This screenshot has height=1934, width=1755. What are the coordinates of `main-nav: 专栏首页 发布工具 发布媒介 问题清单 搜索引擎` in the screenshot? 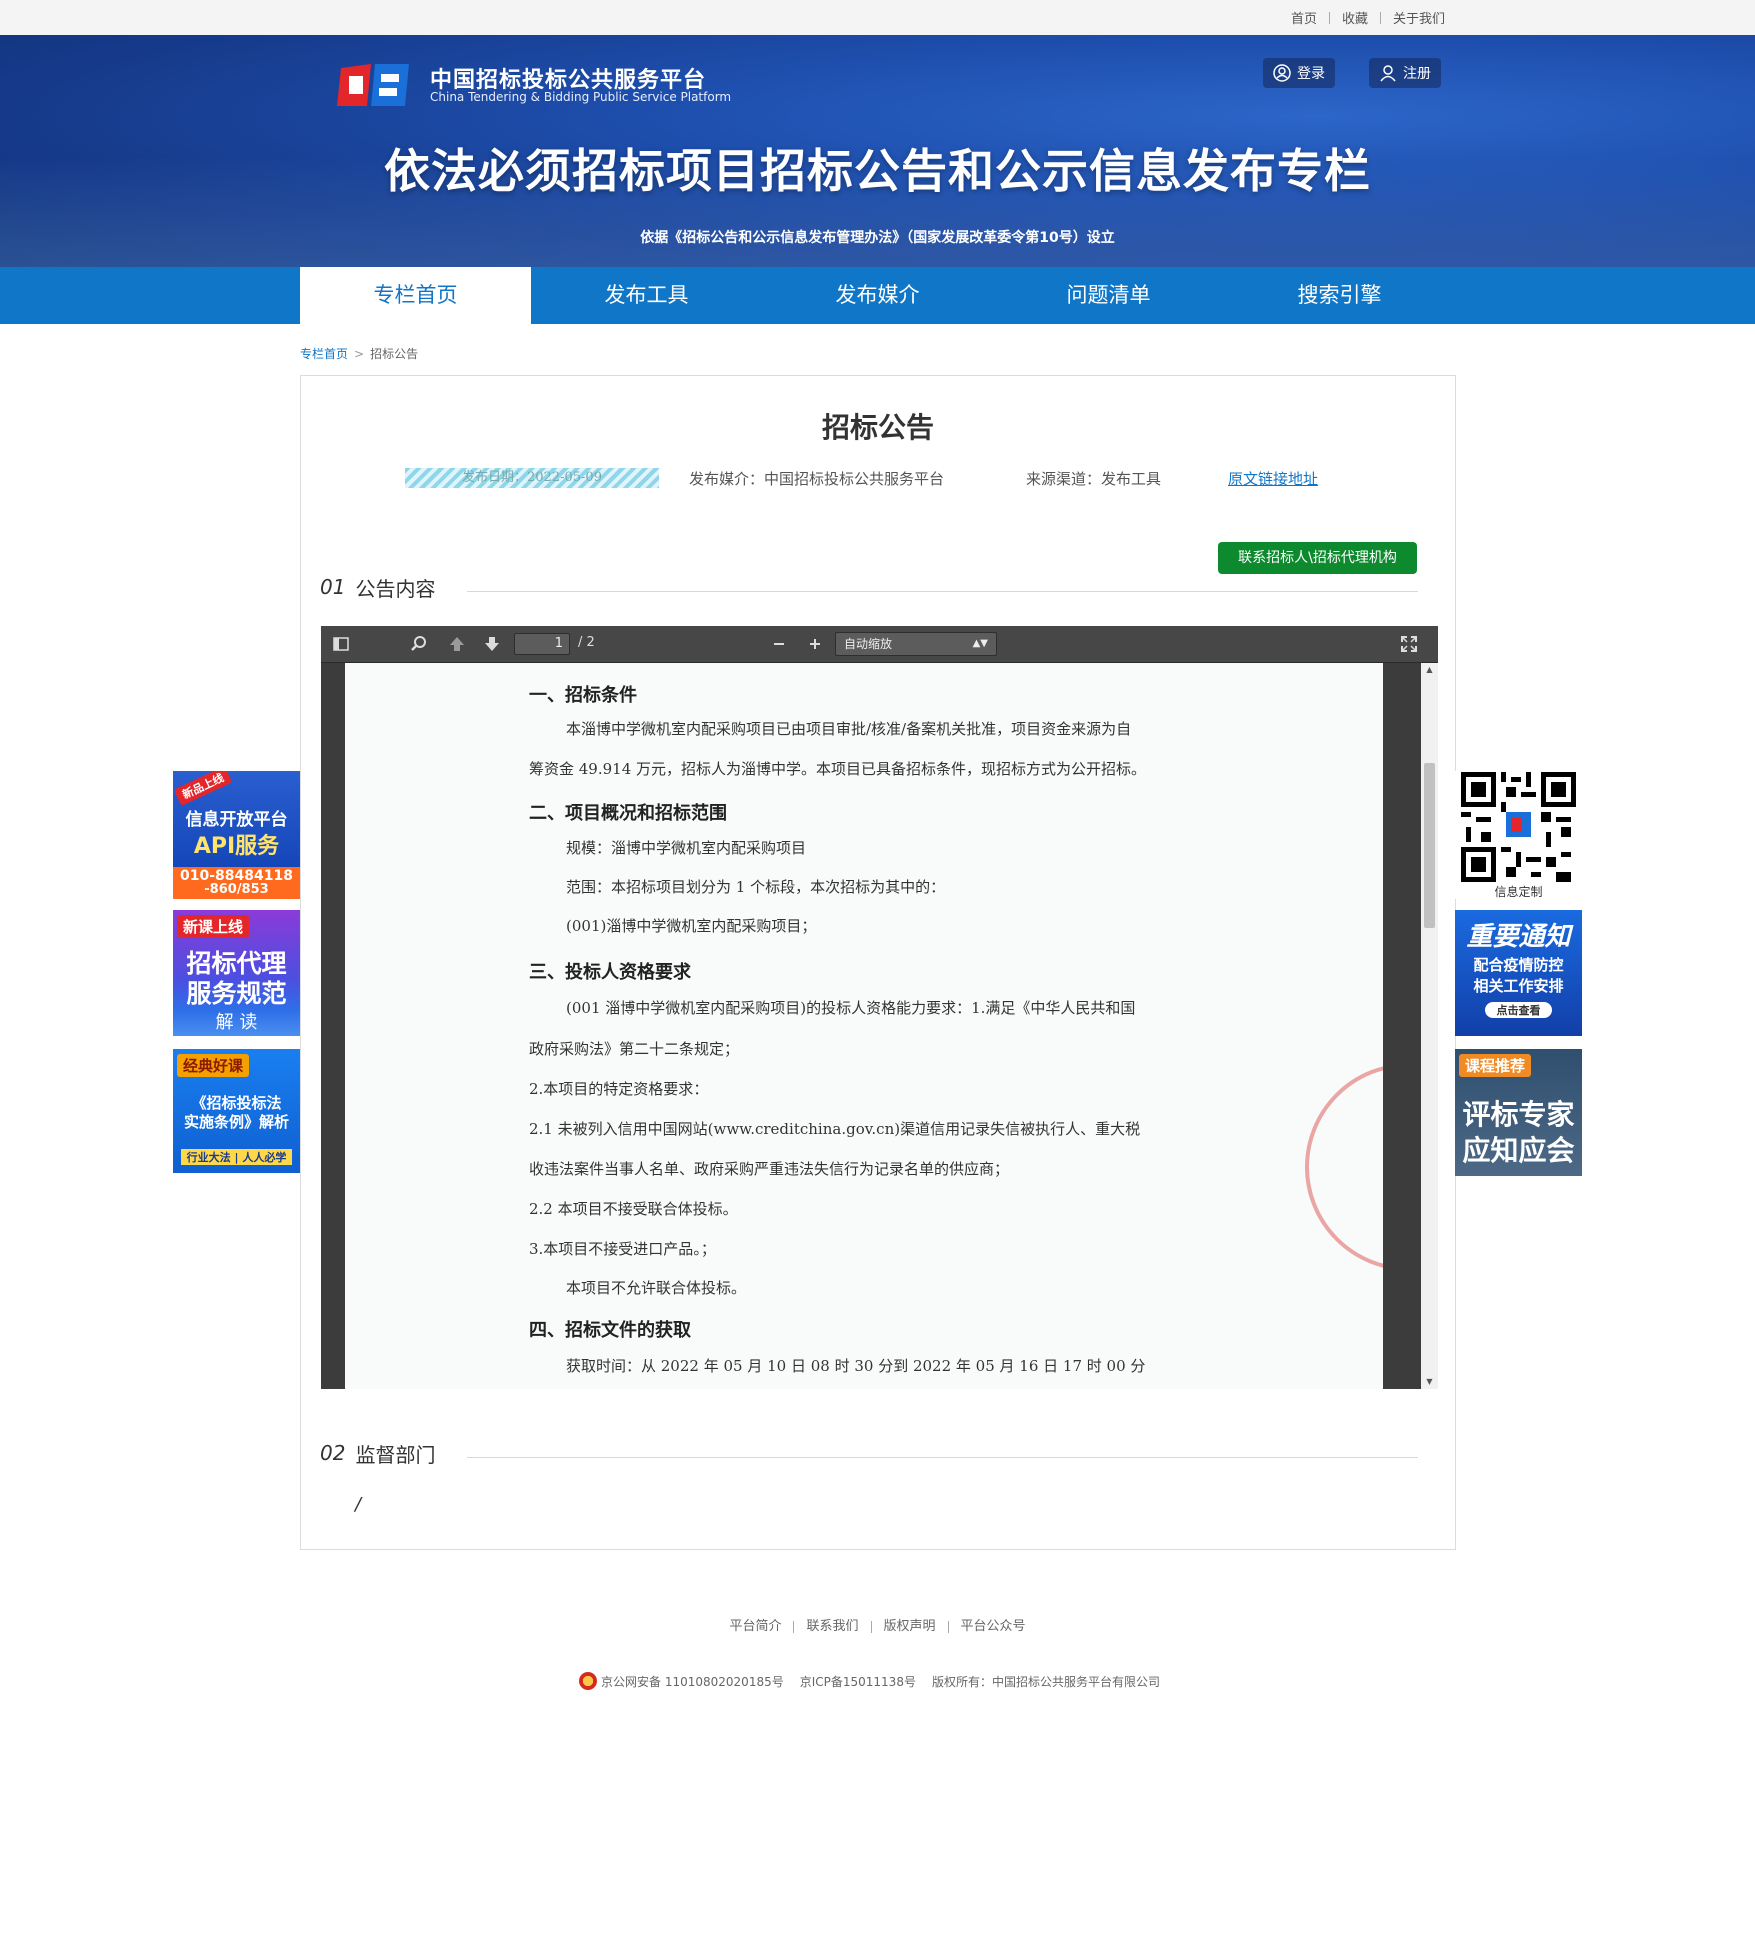 It's located at (877, 295).